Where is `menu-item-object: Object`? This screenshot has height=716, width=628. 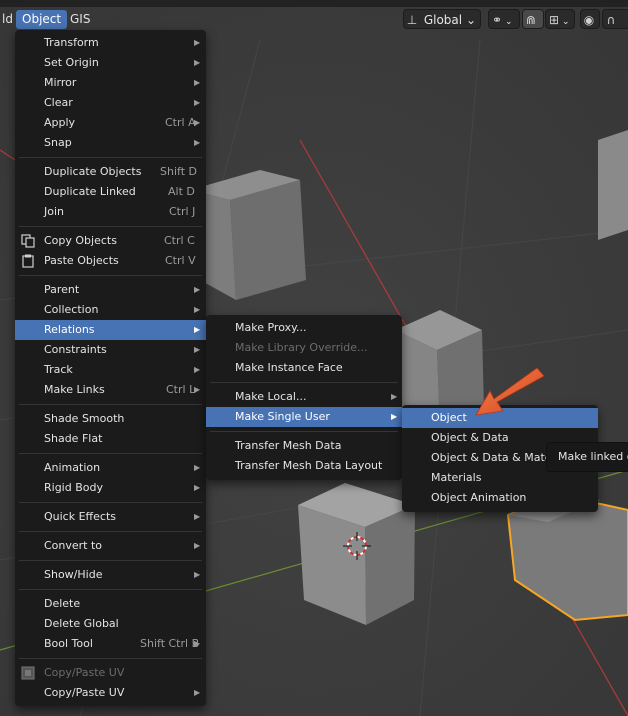 menu-item-object: Object is located at coordinates (500, 418).